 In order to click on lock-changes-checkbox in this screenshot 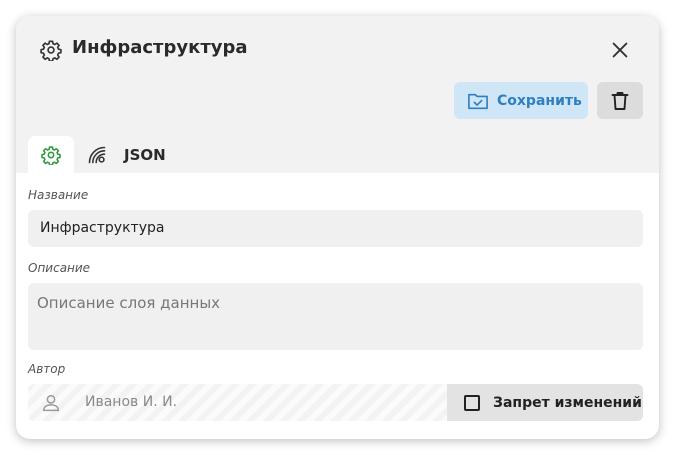, I will do `click(472, 402)`.